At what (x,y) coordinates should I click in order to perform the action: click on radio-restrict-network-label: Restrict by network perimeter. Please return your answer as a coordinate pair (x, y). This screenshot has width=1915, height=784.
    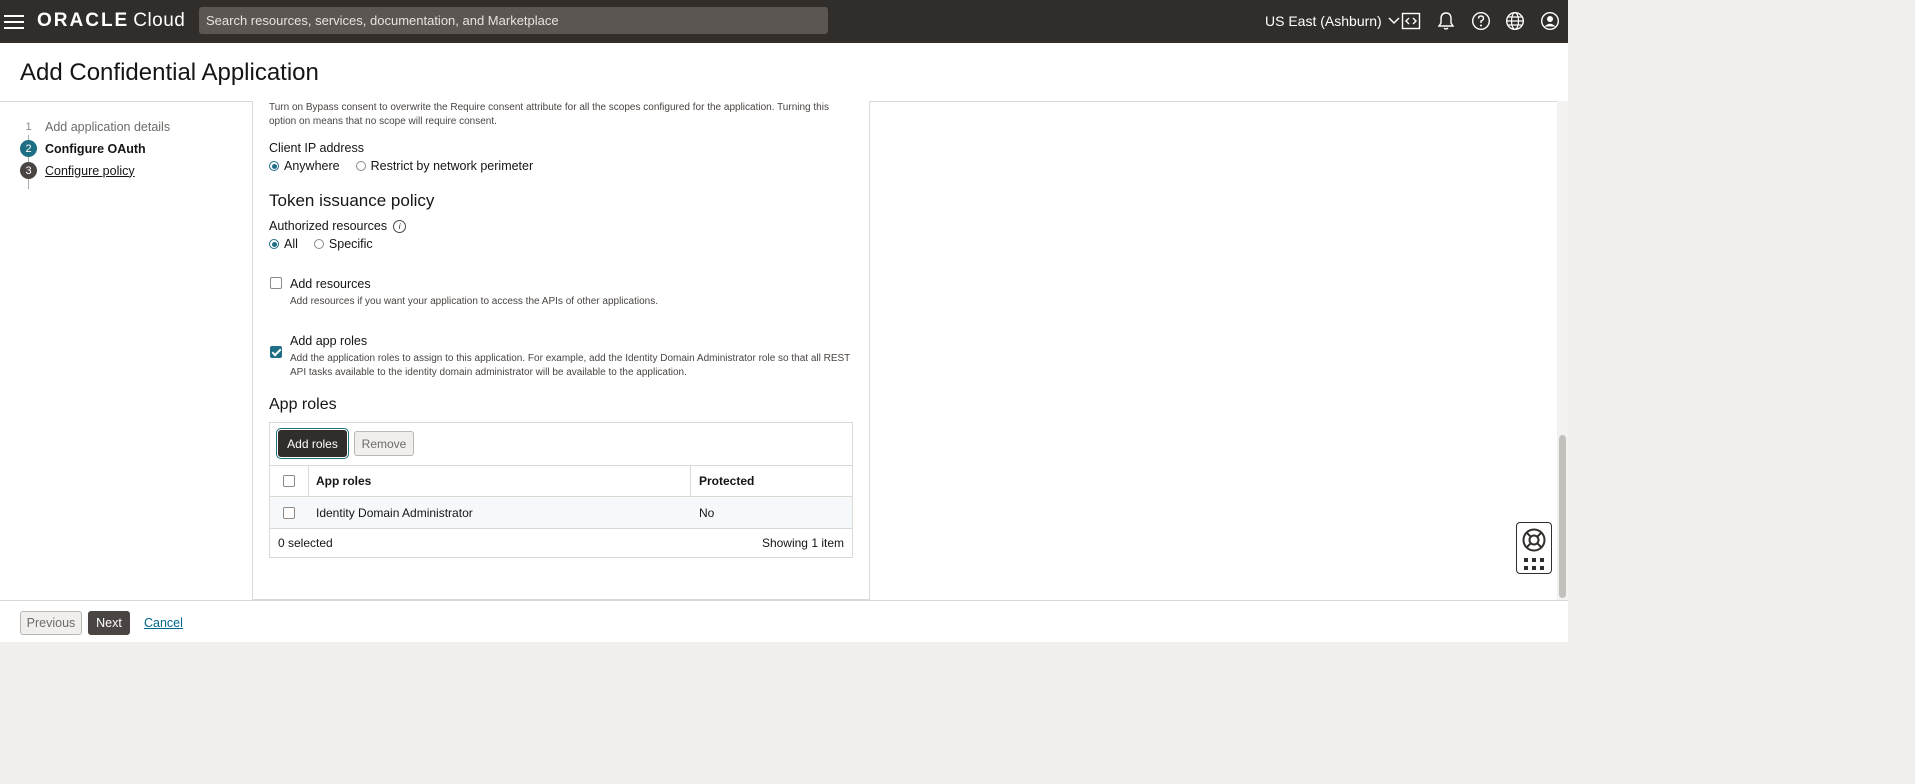
    Looking at the image, I should click on (452, 166).